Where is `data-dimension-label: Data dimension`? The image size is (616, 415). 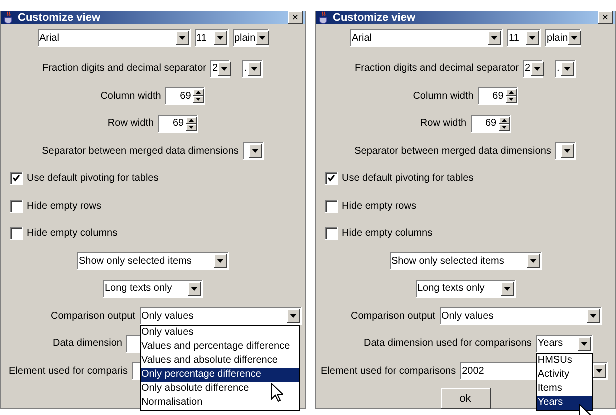 data-dimension-label: Data dimension is located at coordinates (87, 343).